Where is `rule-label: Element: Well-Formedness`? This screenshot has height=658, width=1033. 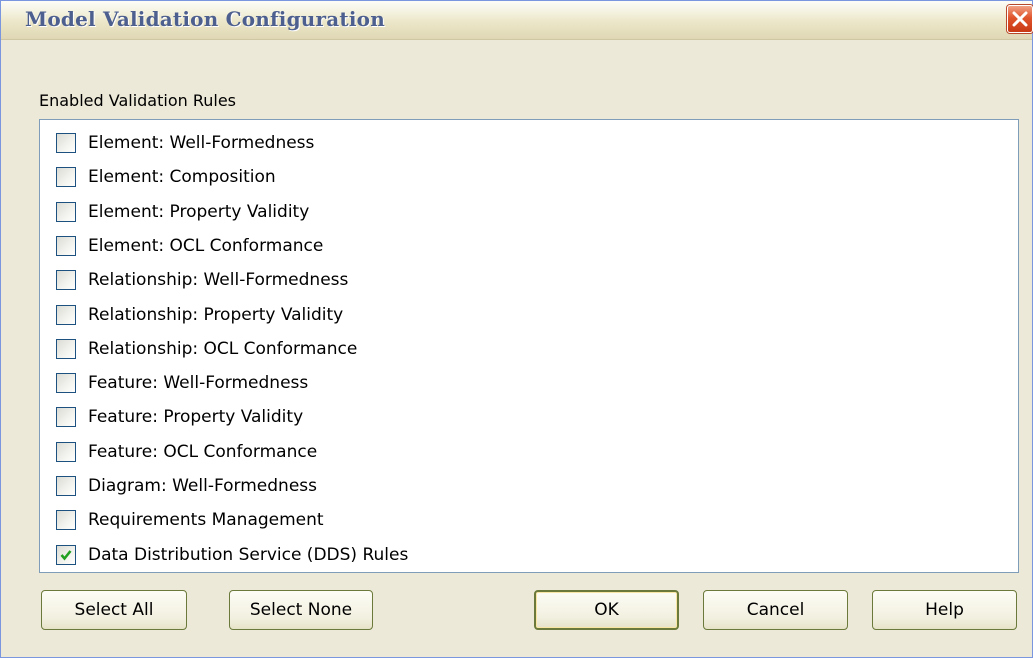
rule-label: Element: Well-Formedness is located at coordinates (201, 143).